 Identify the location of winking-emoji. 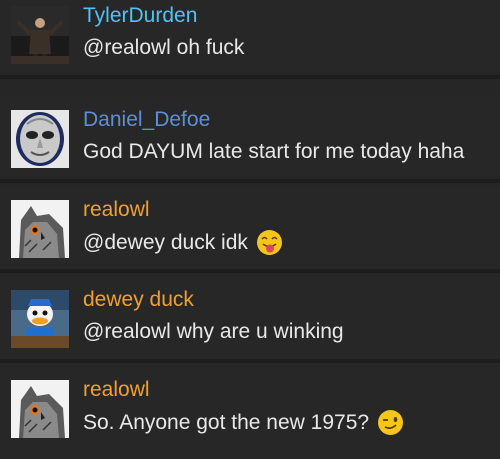
(390, 422).